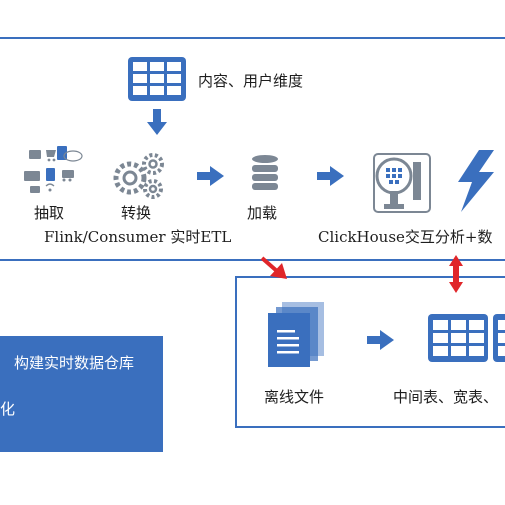 The image size is (505, 505). I want to click on wide-tables-icon, so click(466, 338).